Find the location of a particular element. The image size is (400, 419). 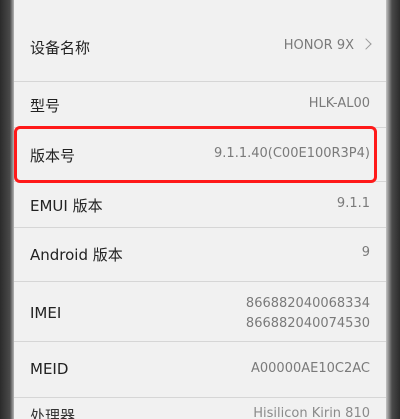

emui-version-value: 9.1.1 is located at coordinates (353, 203).